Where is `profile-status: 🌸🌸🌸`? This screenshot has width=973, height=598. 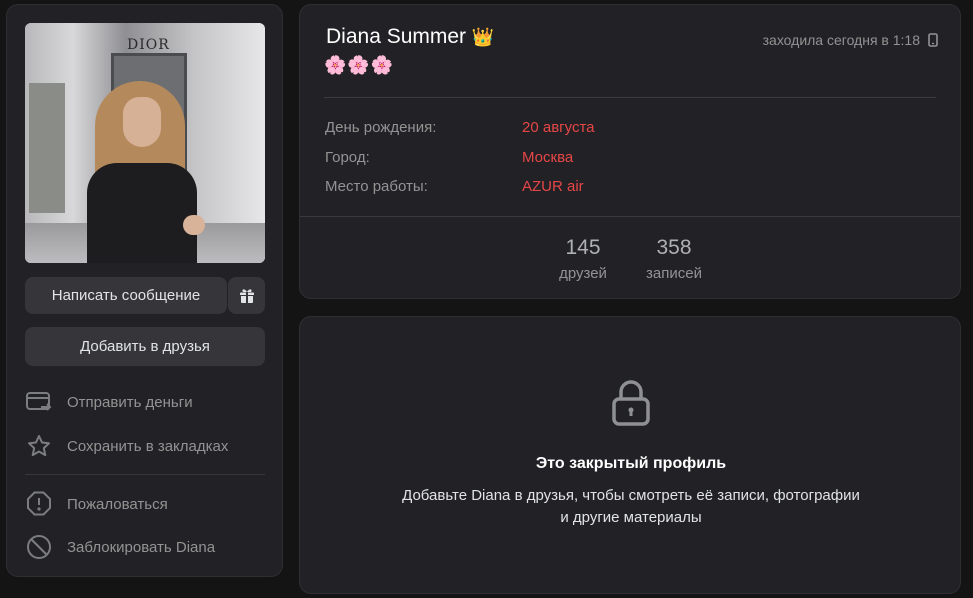 profile-status: 🌸🌸🌸 is located at coordinates (359, 65).